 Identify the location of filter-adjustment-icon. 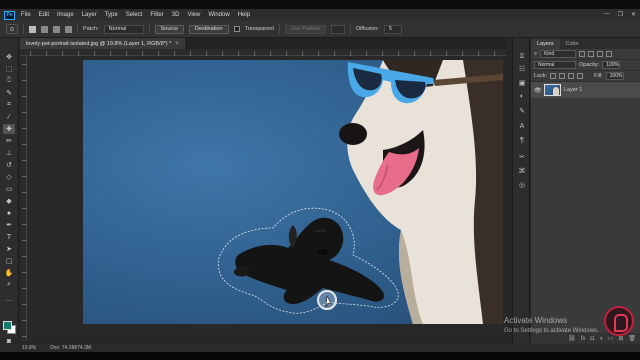
(591, 54).